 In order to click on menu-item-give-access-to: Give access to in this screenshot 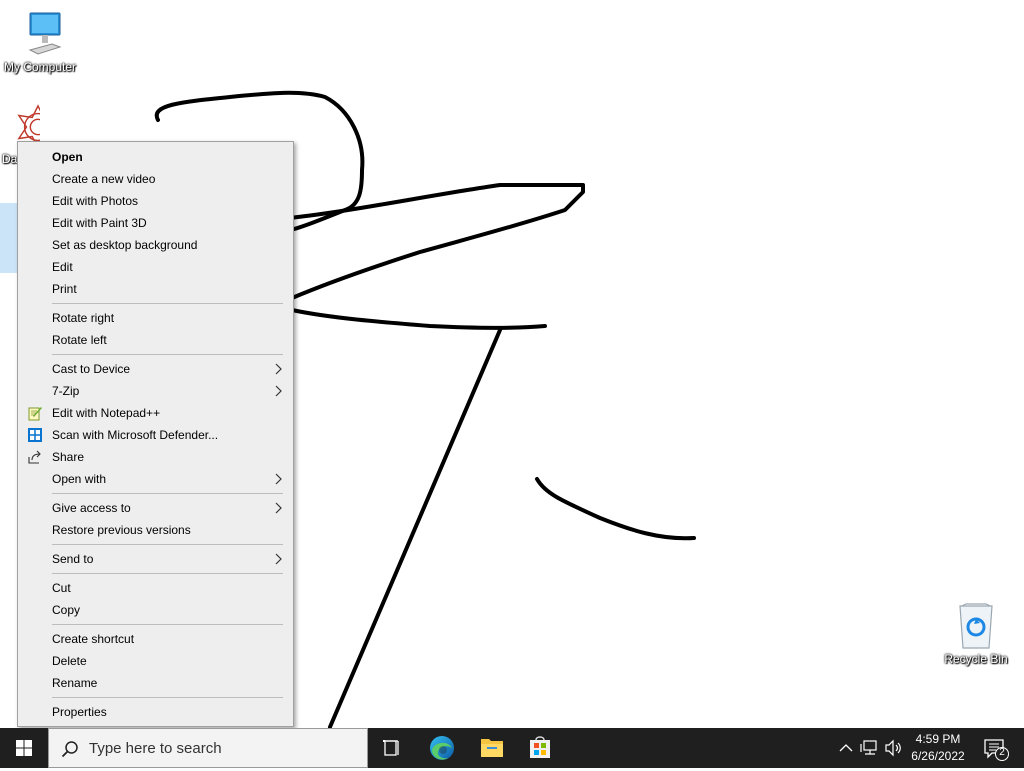, I will do `click(155, 508)`.